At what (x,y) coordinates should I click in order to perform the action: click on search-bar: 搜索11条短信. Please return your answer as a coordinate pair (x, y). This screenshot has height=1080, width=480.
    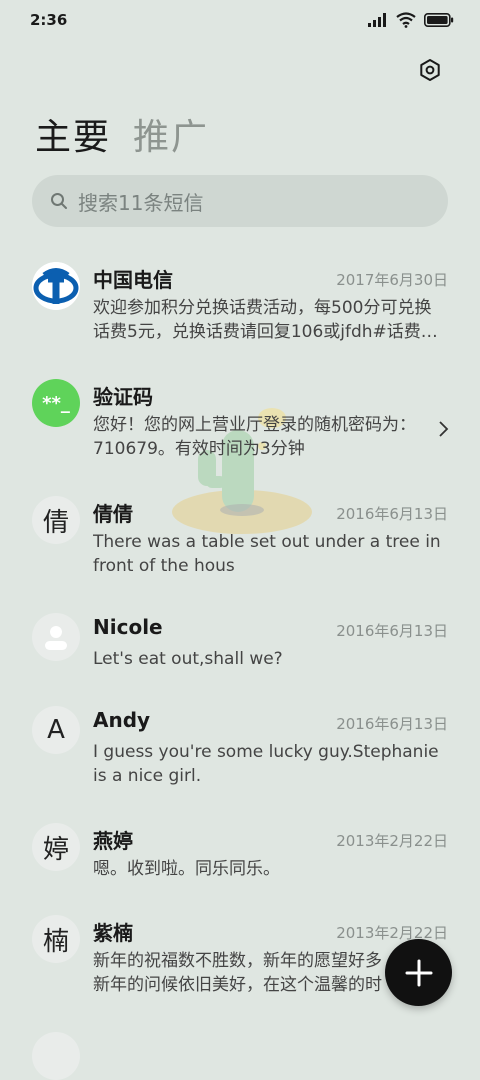
    Looking at the image, I should click on (240, 201).